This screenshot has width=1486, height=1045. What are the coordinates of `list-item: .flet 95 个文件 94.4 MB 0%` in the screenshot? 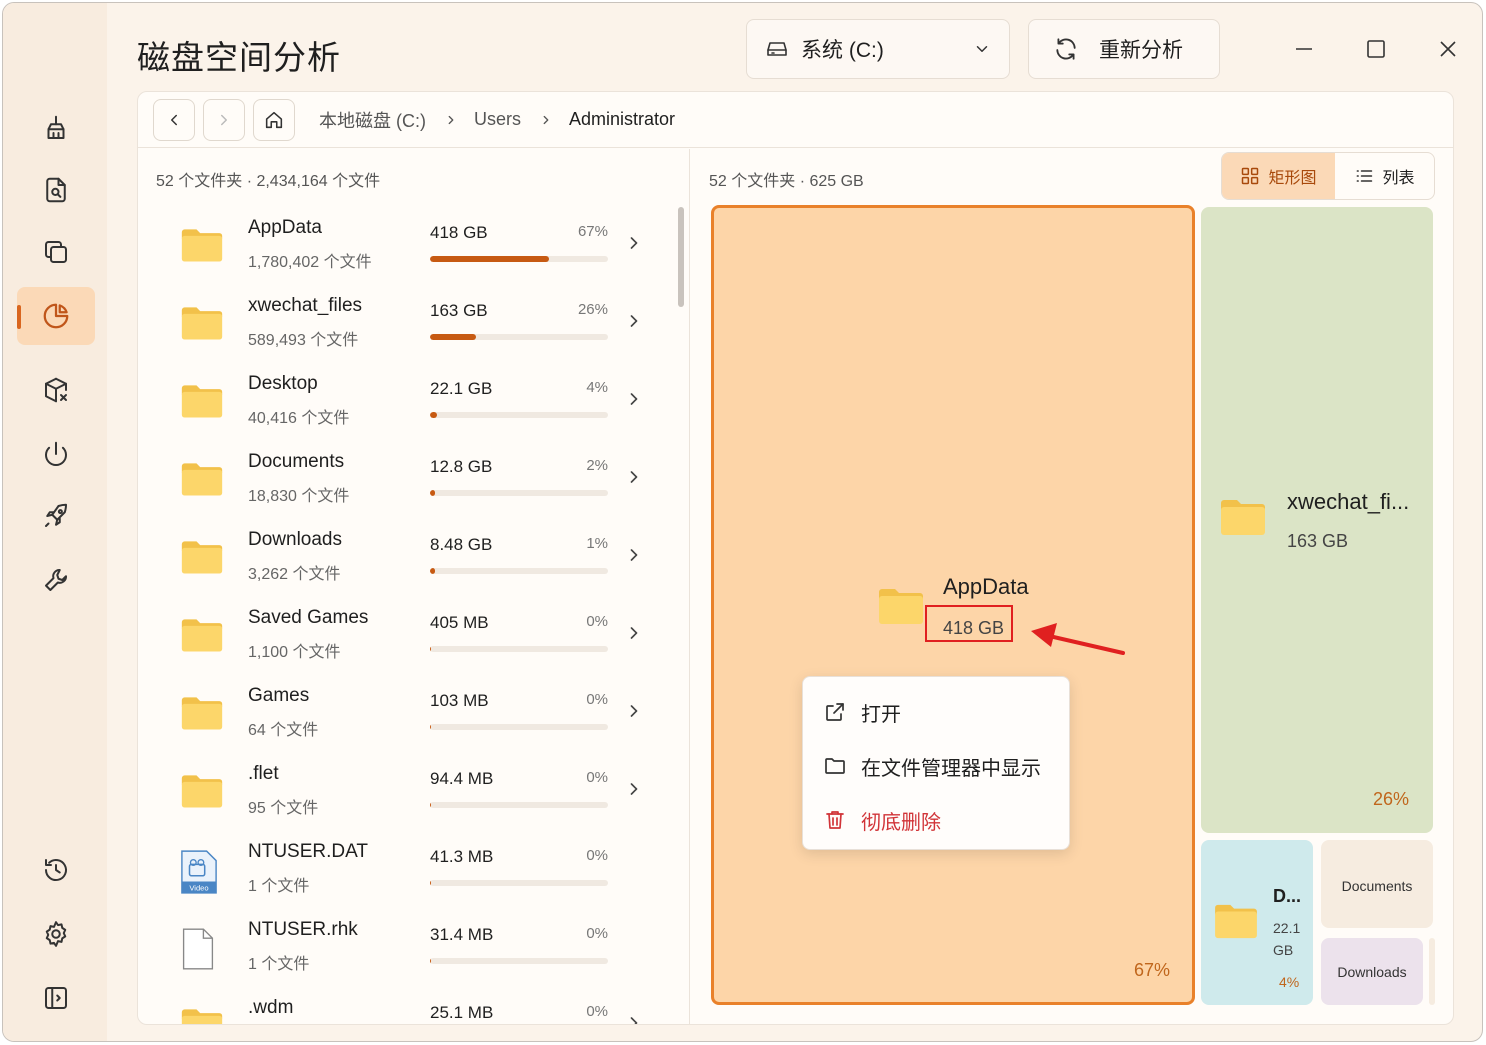 It's located at (408, 802).